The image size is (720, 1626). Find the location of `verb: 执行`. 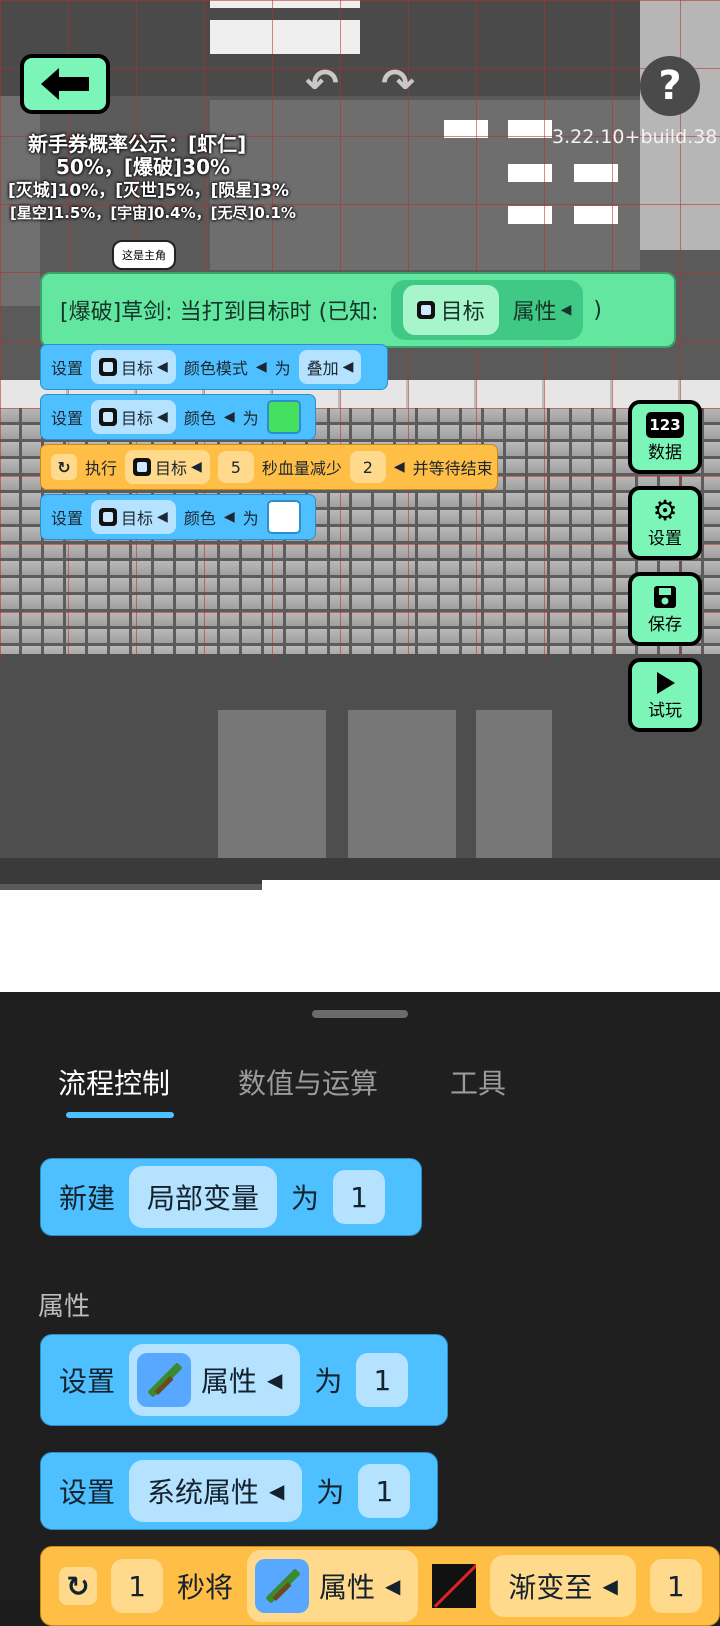

verb: 执行 is located at coordinates (101, 468).